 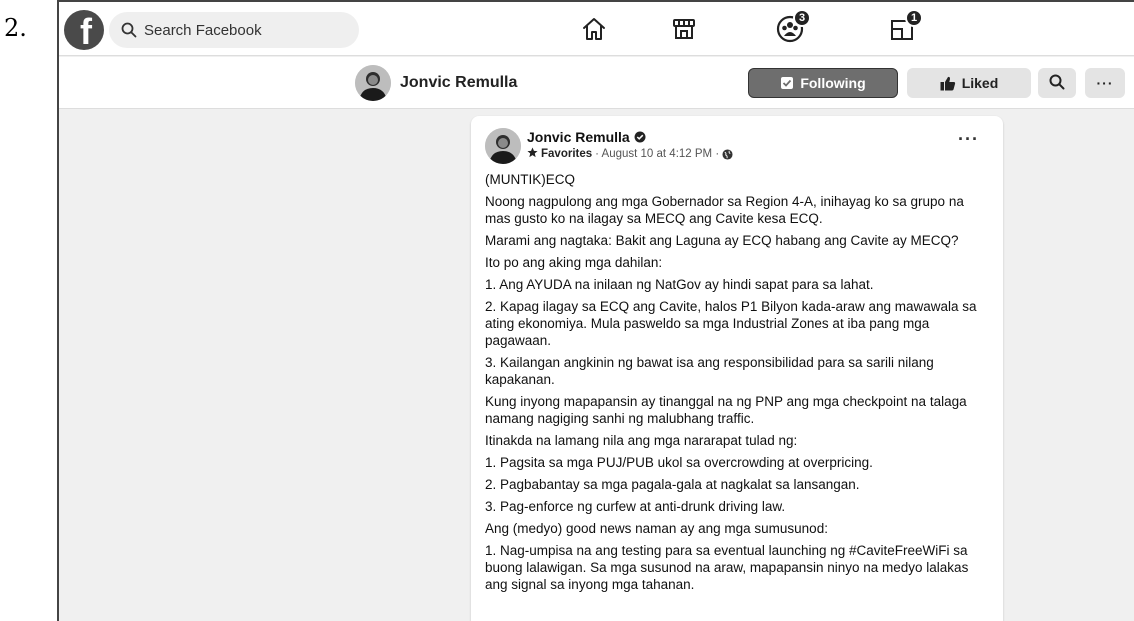 What do you see at coordinates (530, 179) in the screenshot?
I see `post-paragraph: (MUNTIK)ECQ` at bounding box center [530, 179].